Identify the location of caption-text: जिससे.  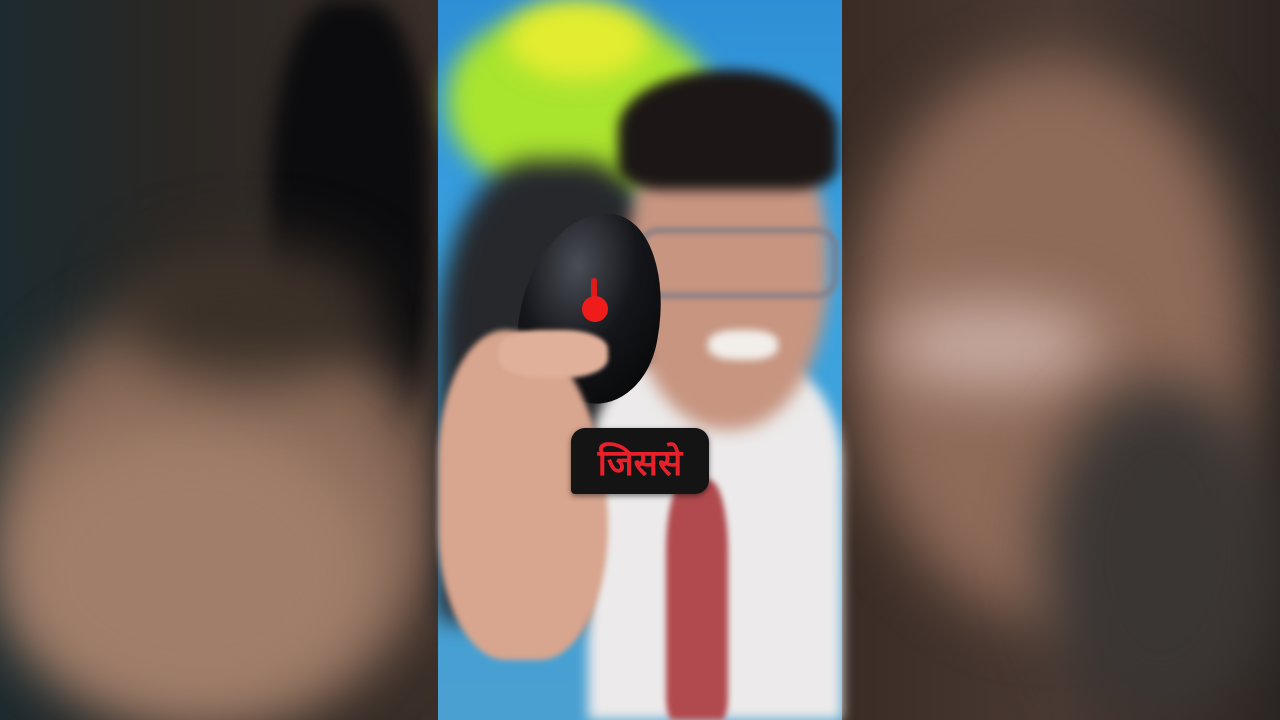
(640, 463).